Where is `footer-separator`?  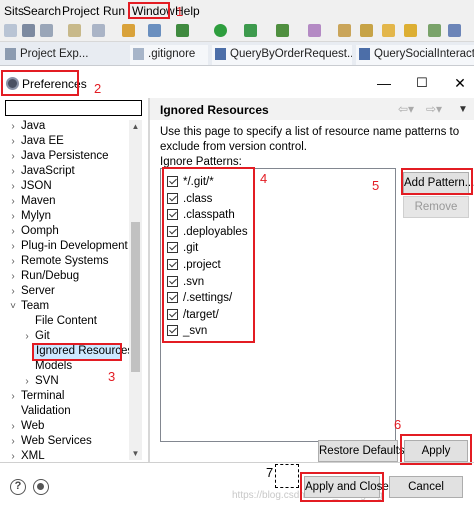
footer-separator is located at coordinates (237, 462).